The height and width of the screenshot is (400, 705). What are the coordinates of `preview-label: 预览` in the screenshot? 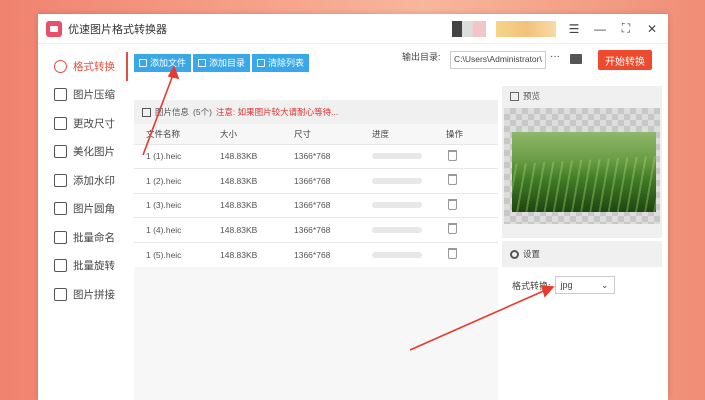 It's located at (532, 96).